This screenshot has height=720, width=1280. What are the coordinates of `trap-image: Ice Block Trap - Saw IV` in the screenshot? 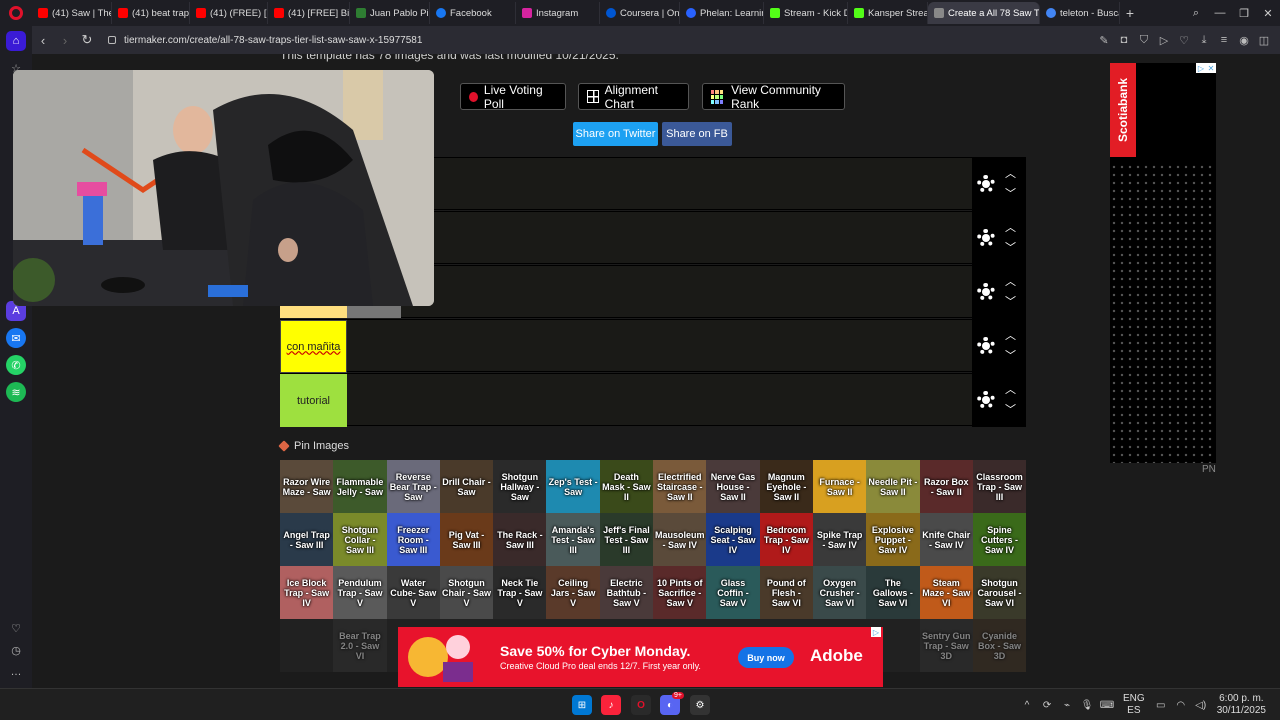 It's located at (307, 592).